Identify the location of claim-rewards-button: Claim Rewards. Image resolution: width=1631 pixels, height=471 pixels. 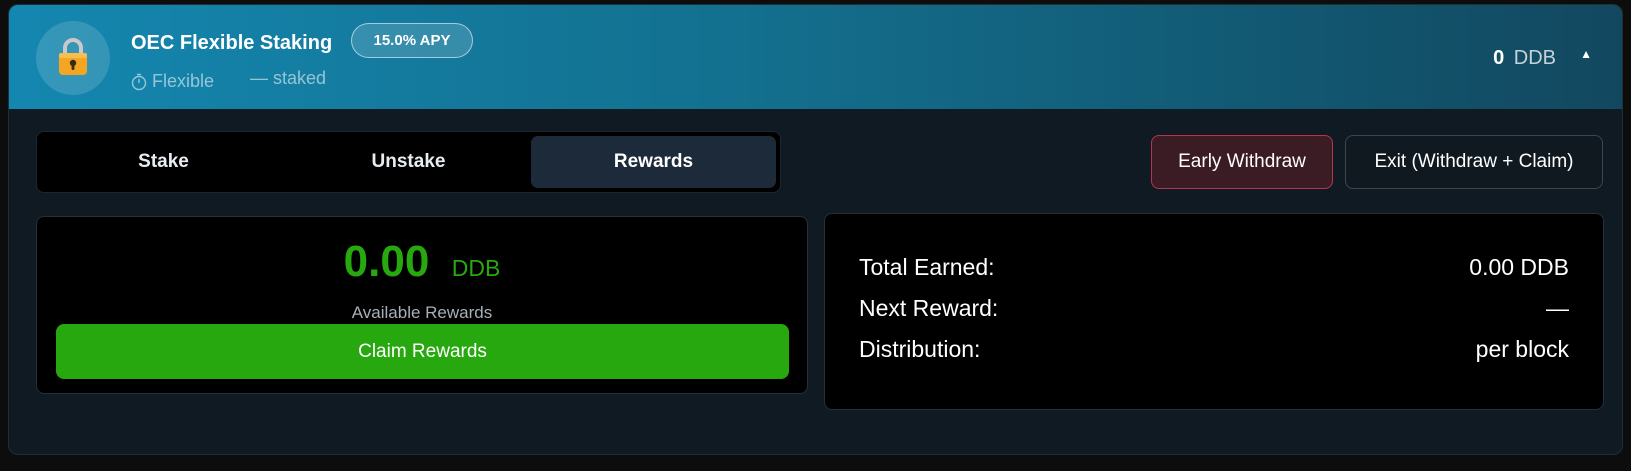
(422, 351).